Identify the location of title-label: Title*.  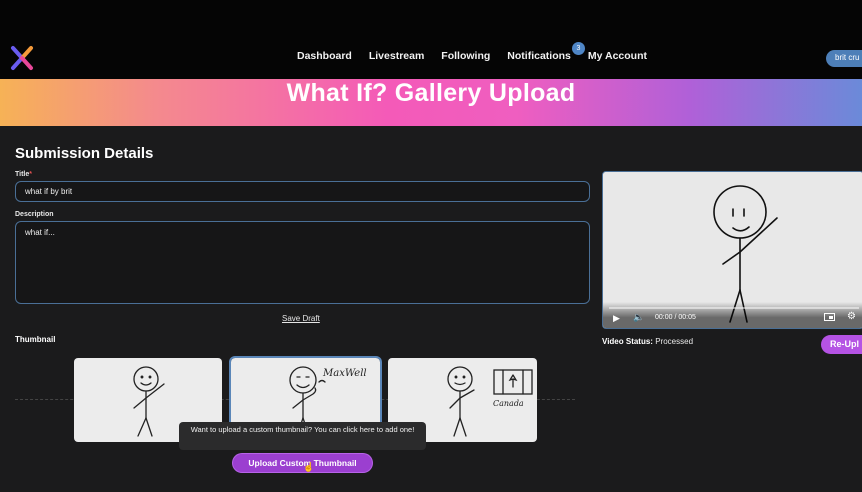
(23, 174).